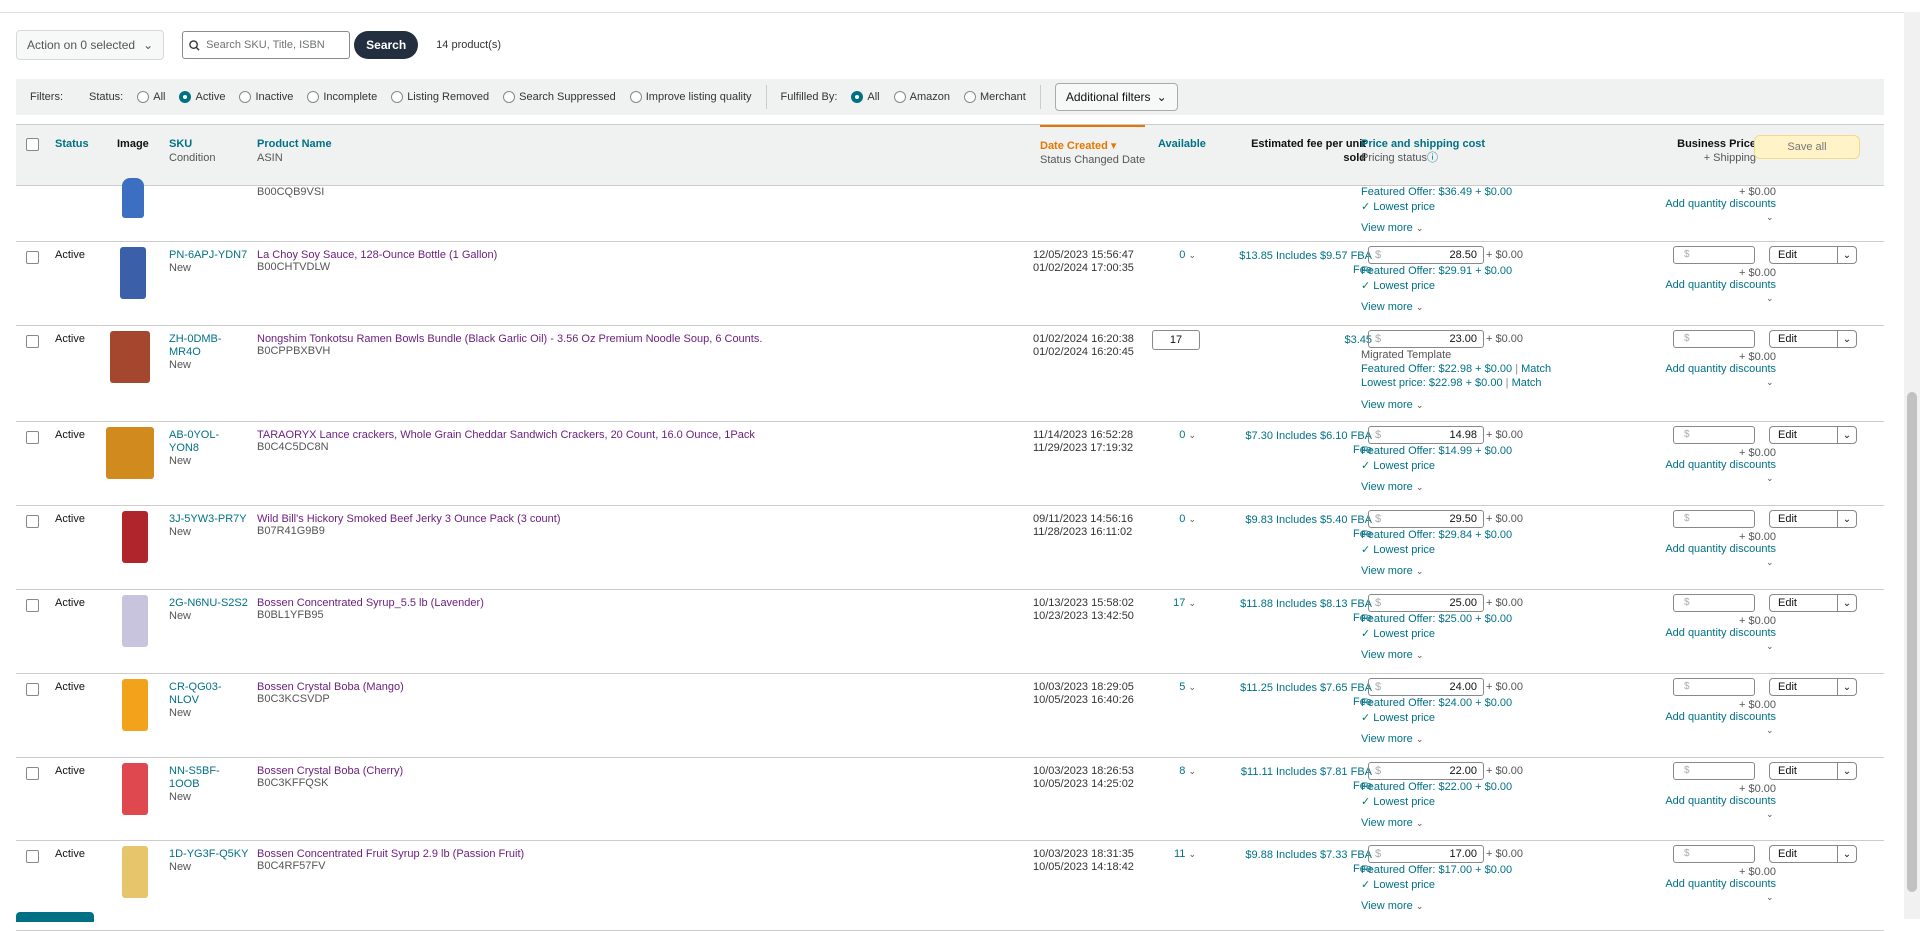 This screenshot has width=1920, height=931. Describe the element at coordinates (1432, 158) in the screenshot. I see `info-icon: ⓘ` at that location.